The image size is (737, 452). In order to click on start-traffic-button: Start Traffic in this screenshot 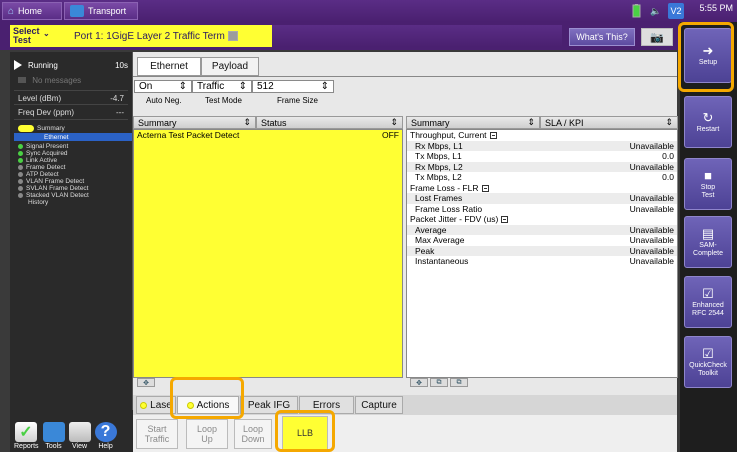, I will do `click(157, 434)`.